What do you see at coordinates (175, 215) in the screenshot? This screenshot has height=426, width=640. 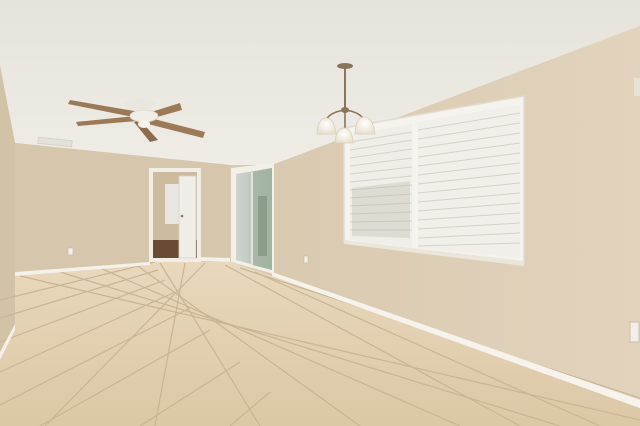 I see `hallway-doorway` at bounding box center [175, 215].